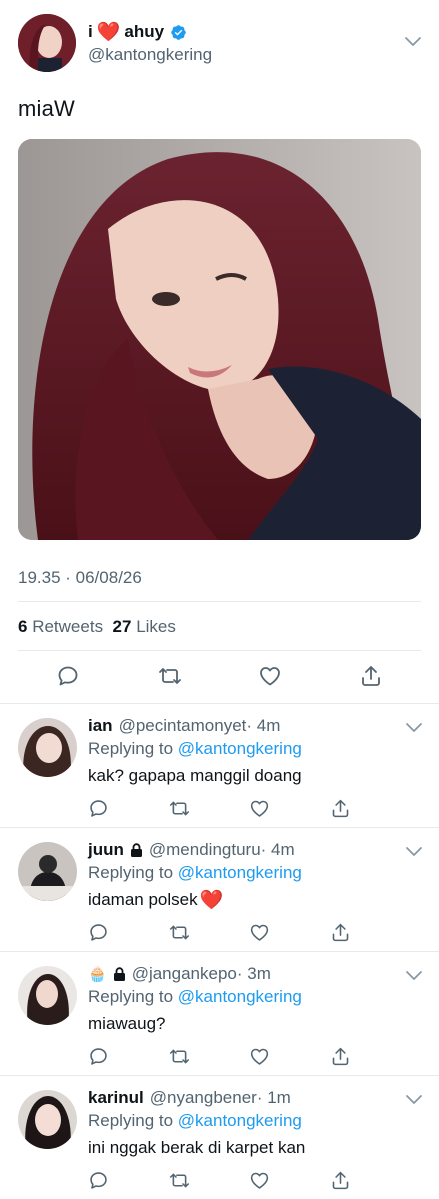  I want to click on reply-header: juun @mendingturu· 4m, so click(191, 850).